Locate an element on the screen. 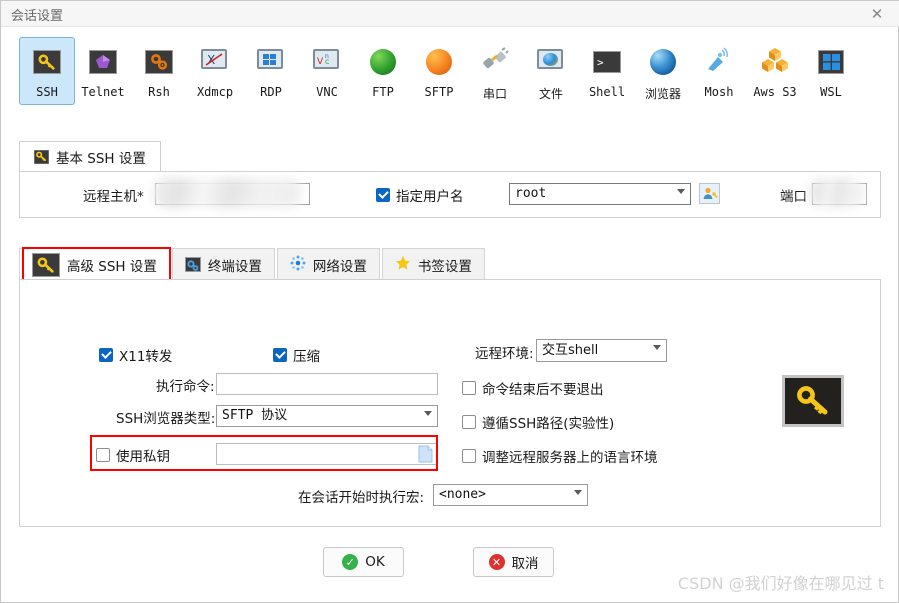 The width and height of the screenshot is (899, 603). remote-environment-value: 交互shell is located at coordinates (570, 350).